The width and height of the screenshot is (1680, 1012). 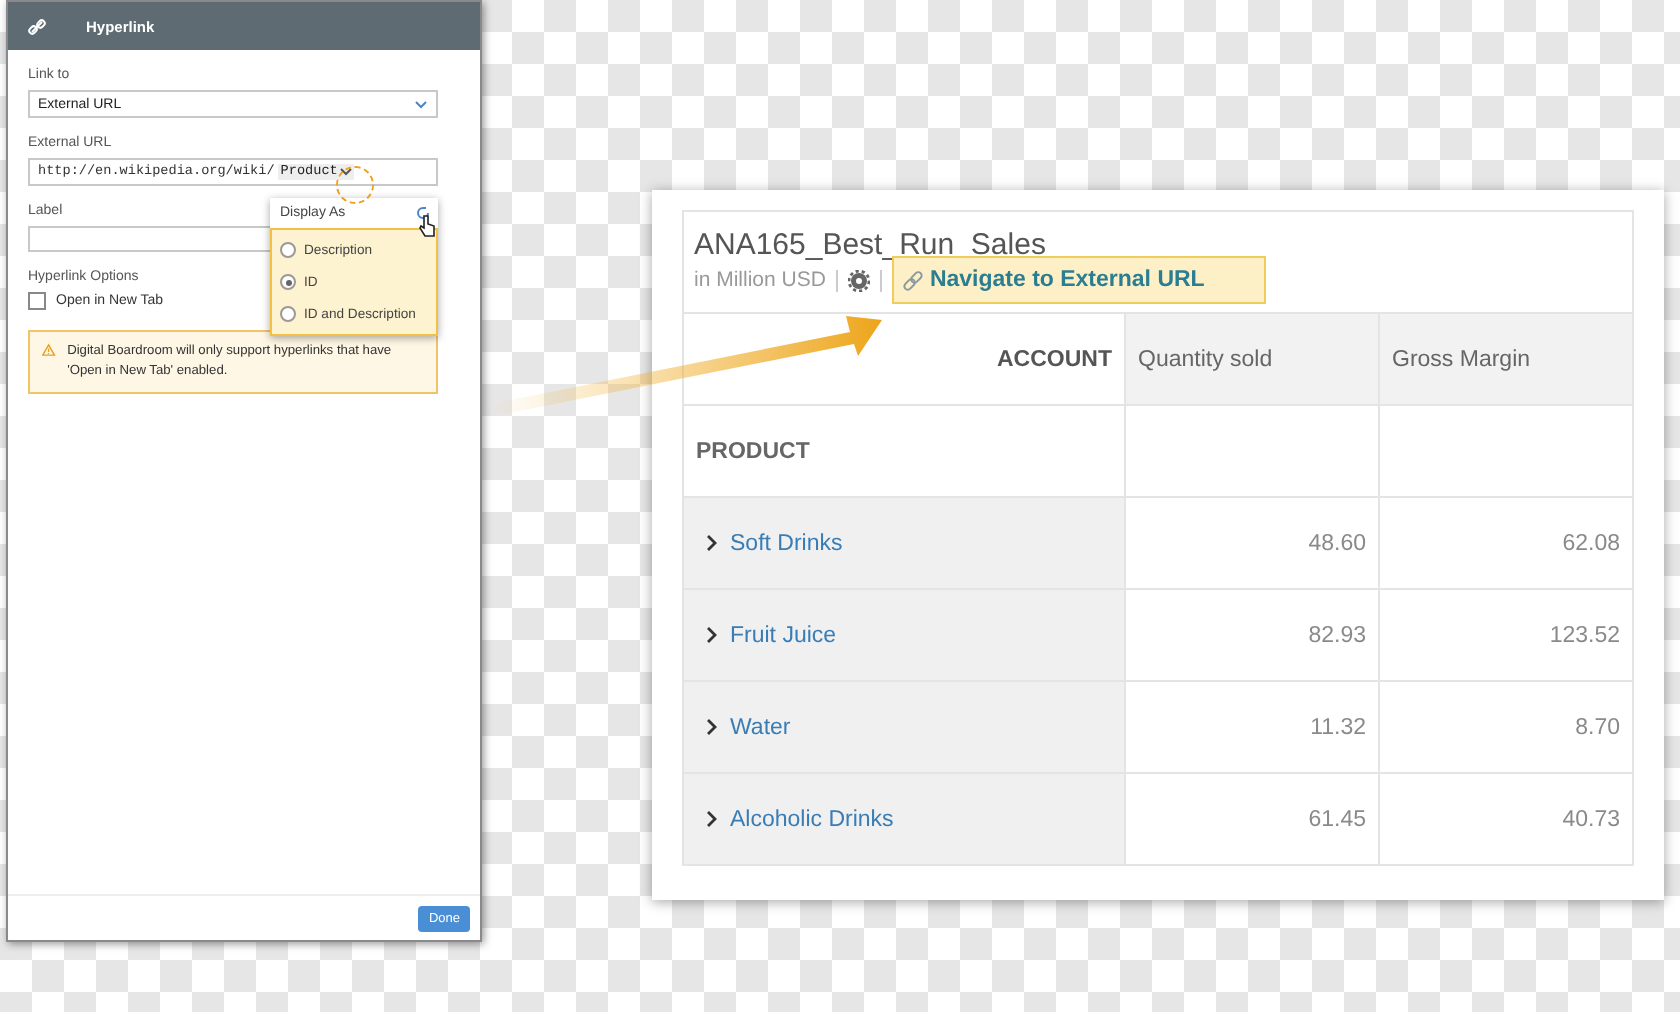 I want to click on link-tooltip: Navigate to External URL, so click(x=1079, y=280).